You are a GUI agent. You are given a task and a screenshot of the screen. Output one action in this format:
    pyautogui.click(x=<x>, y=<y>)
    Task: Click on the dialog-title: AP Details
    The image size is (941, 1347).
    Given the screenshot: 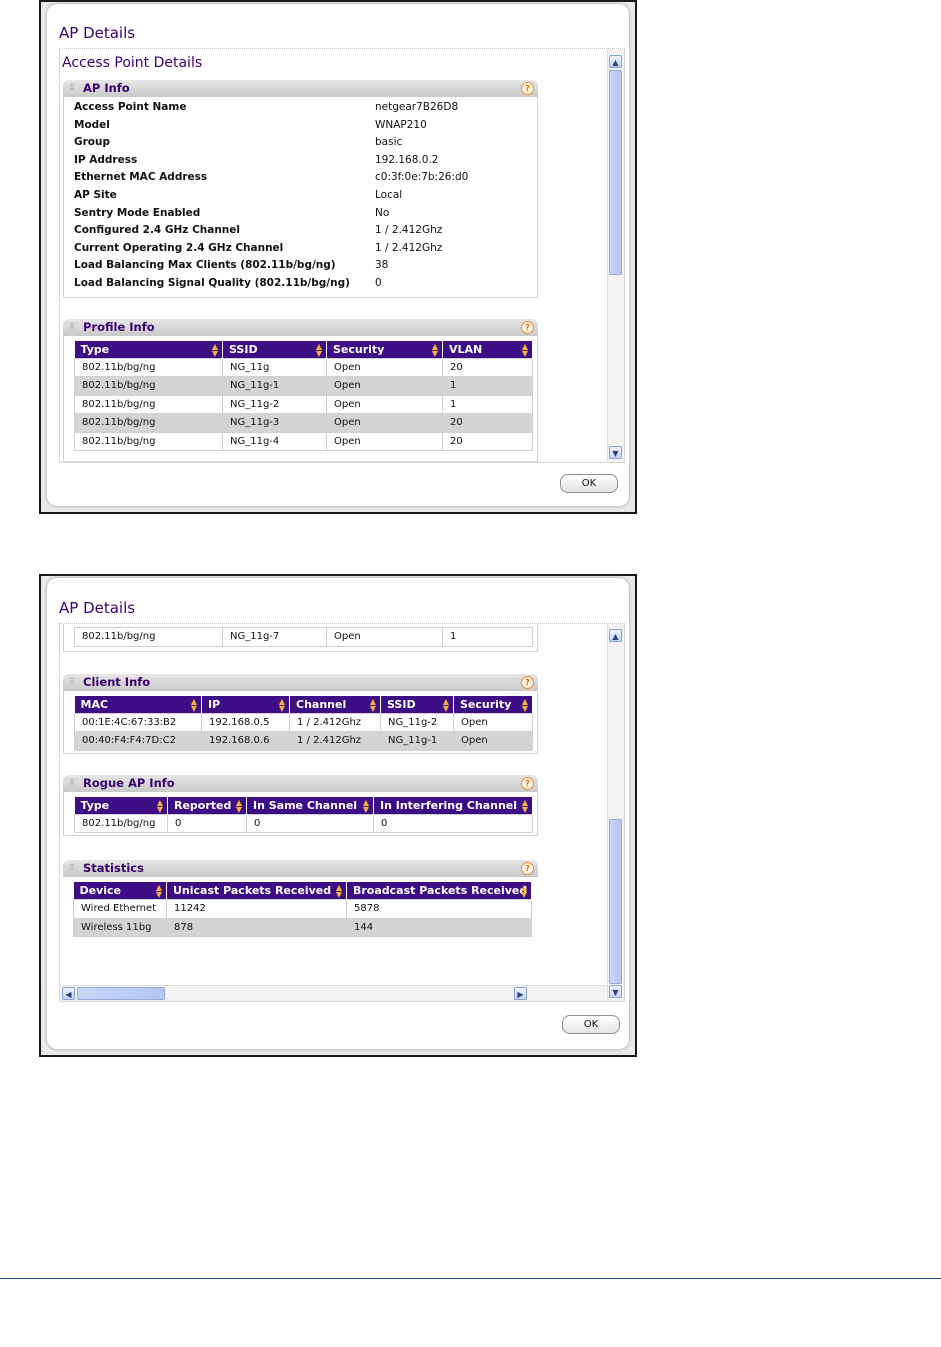 What is the action you would take?
    pyautogui.click(x=97, y=33)
    